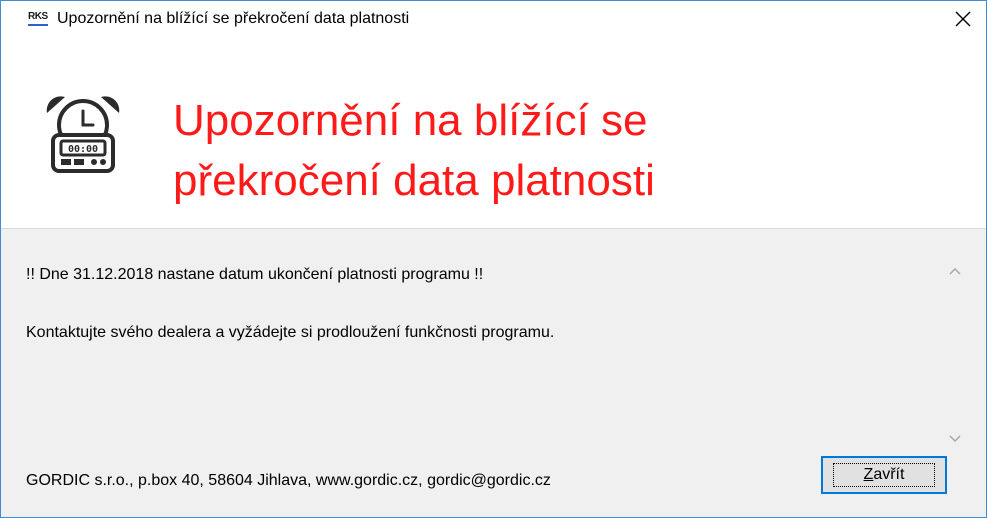 This screenshot has height=518, width=987. What do you see at coordinates (955, 271) in the screenshot?
I see `scroll-up-arrow-icon` at bounding box center [955, 271].